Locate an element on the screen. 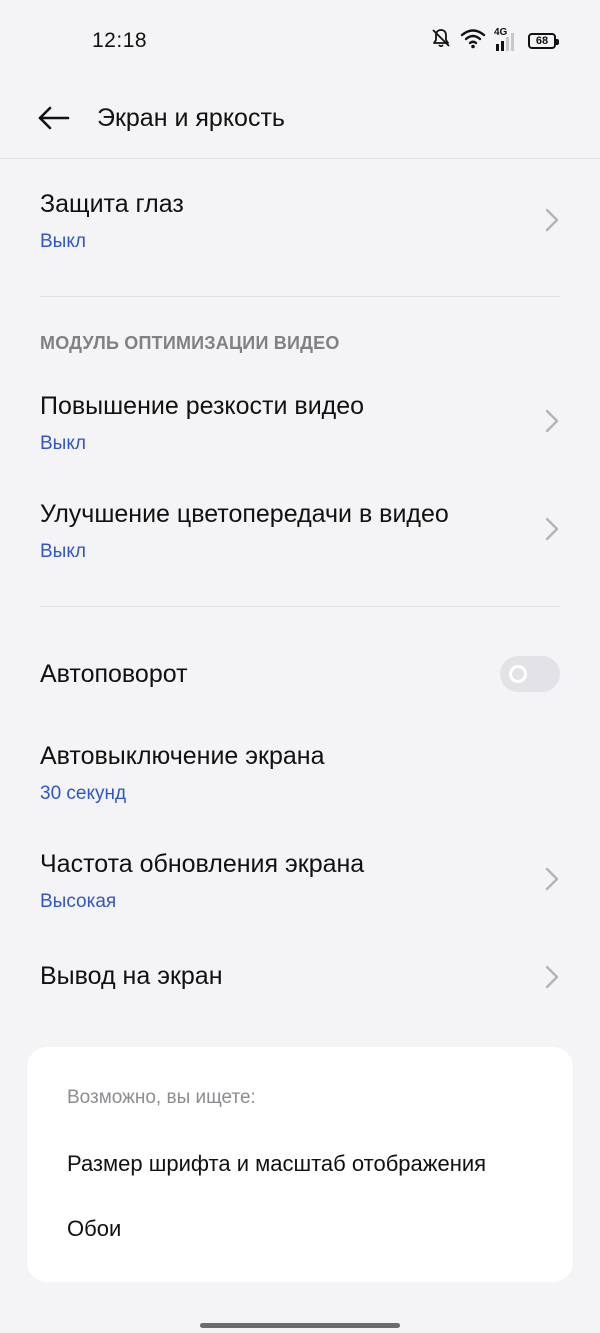 The height and width of the screenshot is (1333, 600). screen-timeout-row: Автовыключение экрана 30 секунд is located at coordinates (300, 772).